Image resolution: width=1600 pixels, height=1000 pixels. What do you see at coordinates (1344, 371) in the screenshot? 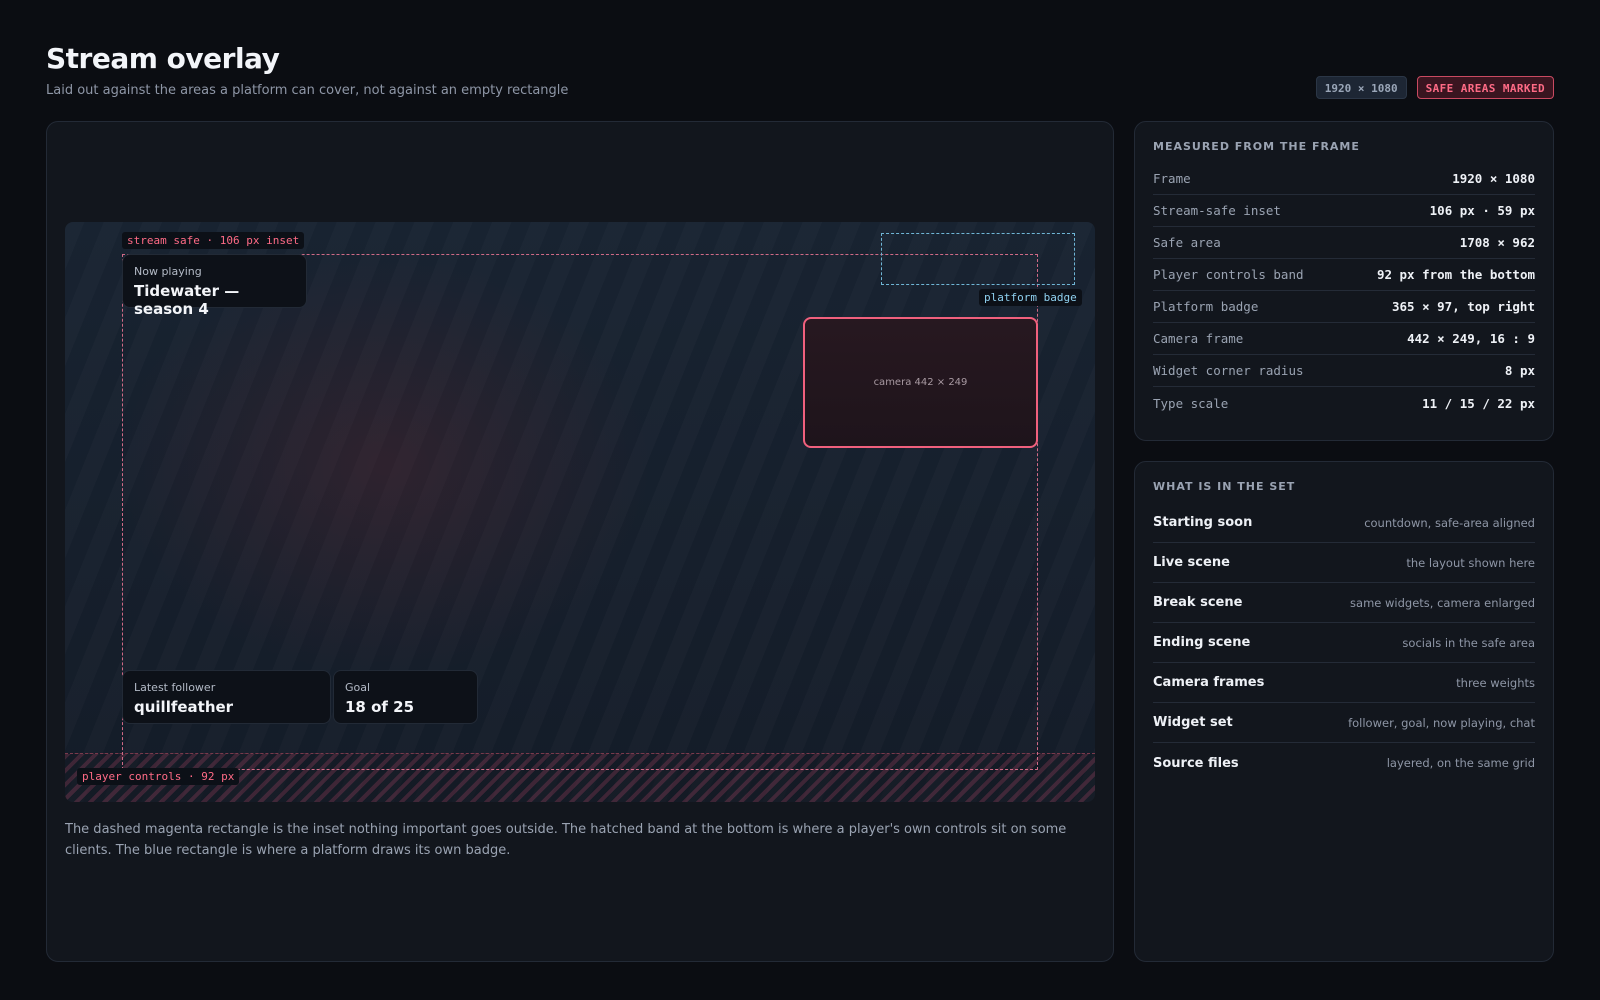
I see `measurement-row: Widget corner radius 8 px` at bounding box center [1344, 371].